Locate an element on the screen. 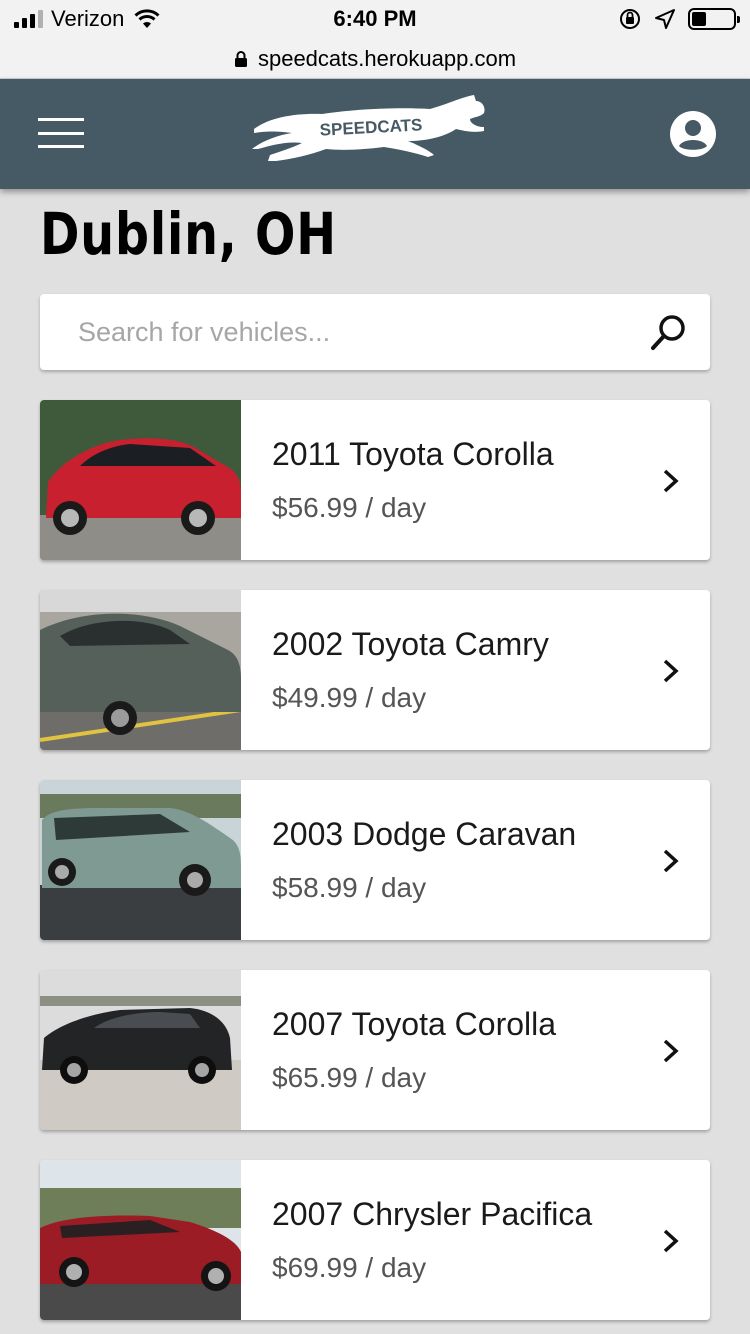 The image size is (750, 1334). vehicle-card: 2007 Toyota Corolla $65.99 / day is located at coordinates (375, 1050).